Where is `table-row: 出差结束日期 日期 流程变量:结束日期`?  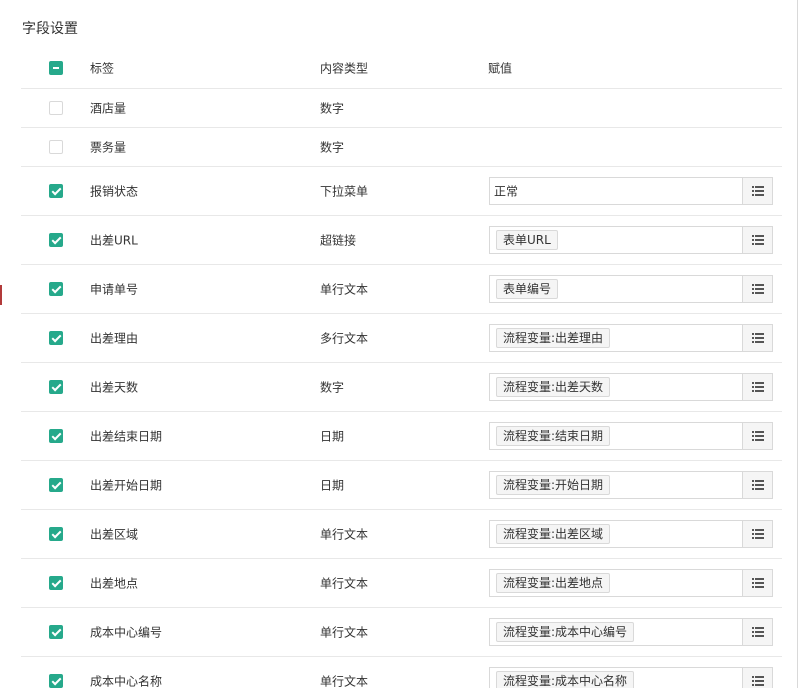
table-row: 出差结束日期 日期 流程变量:结束日期 is located at coordinates (401, 436).